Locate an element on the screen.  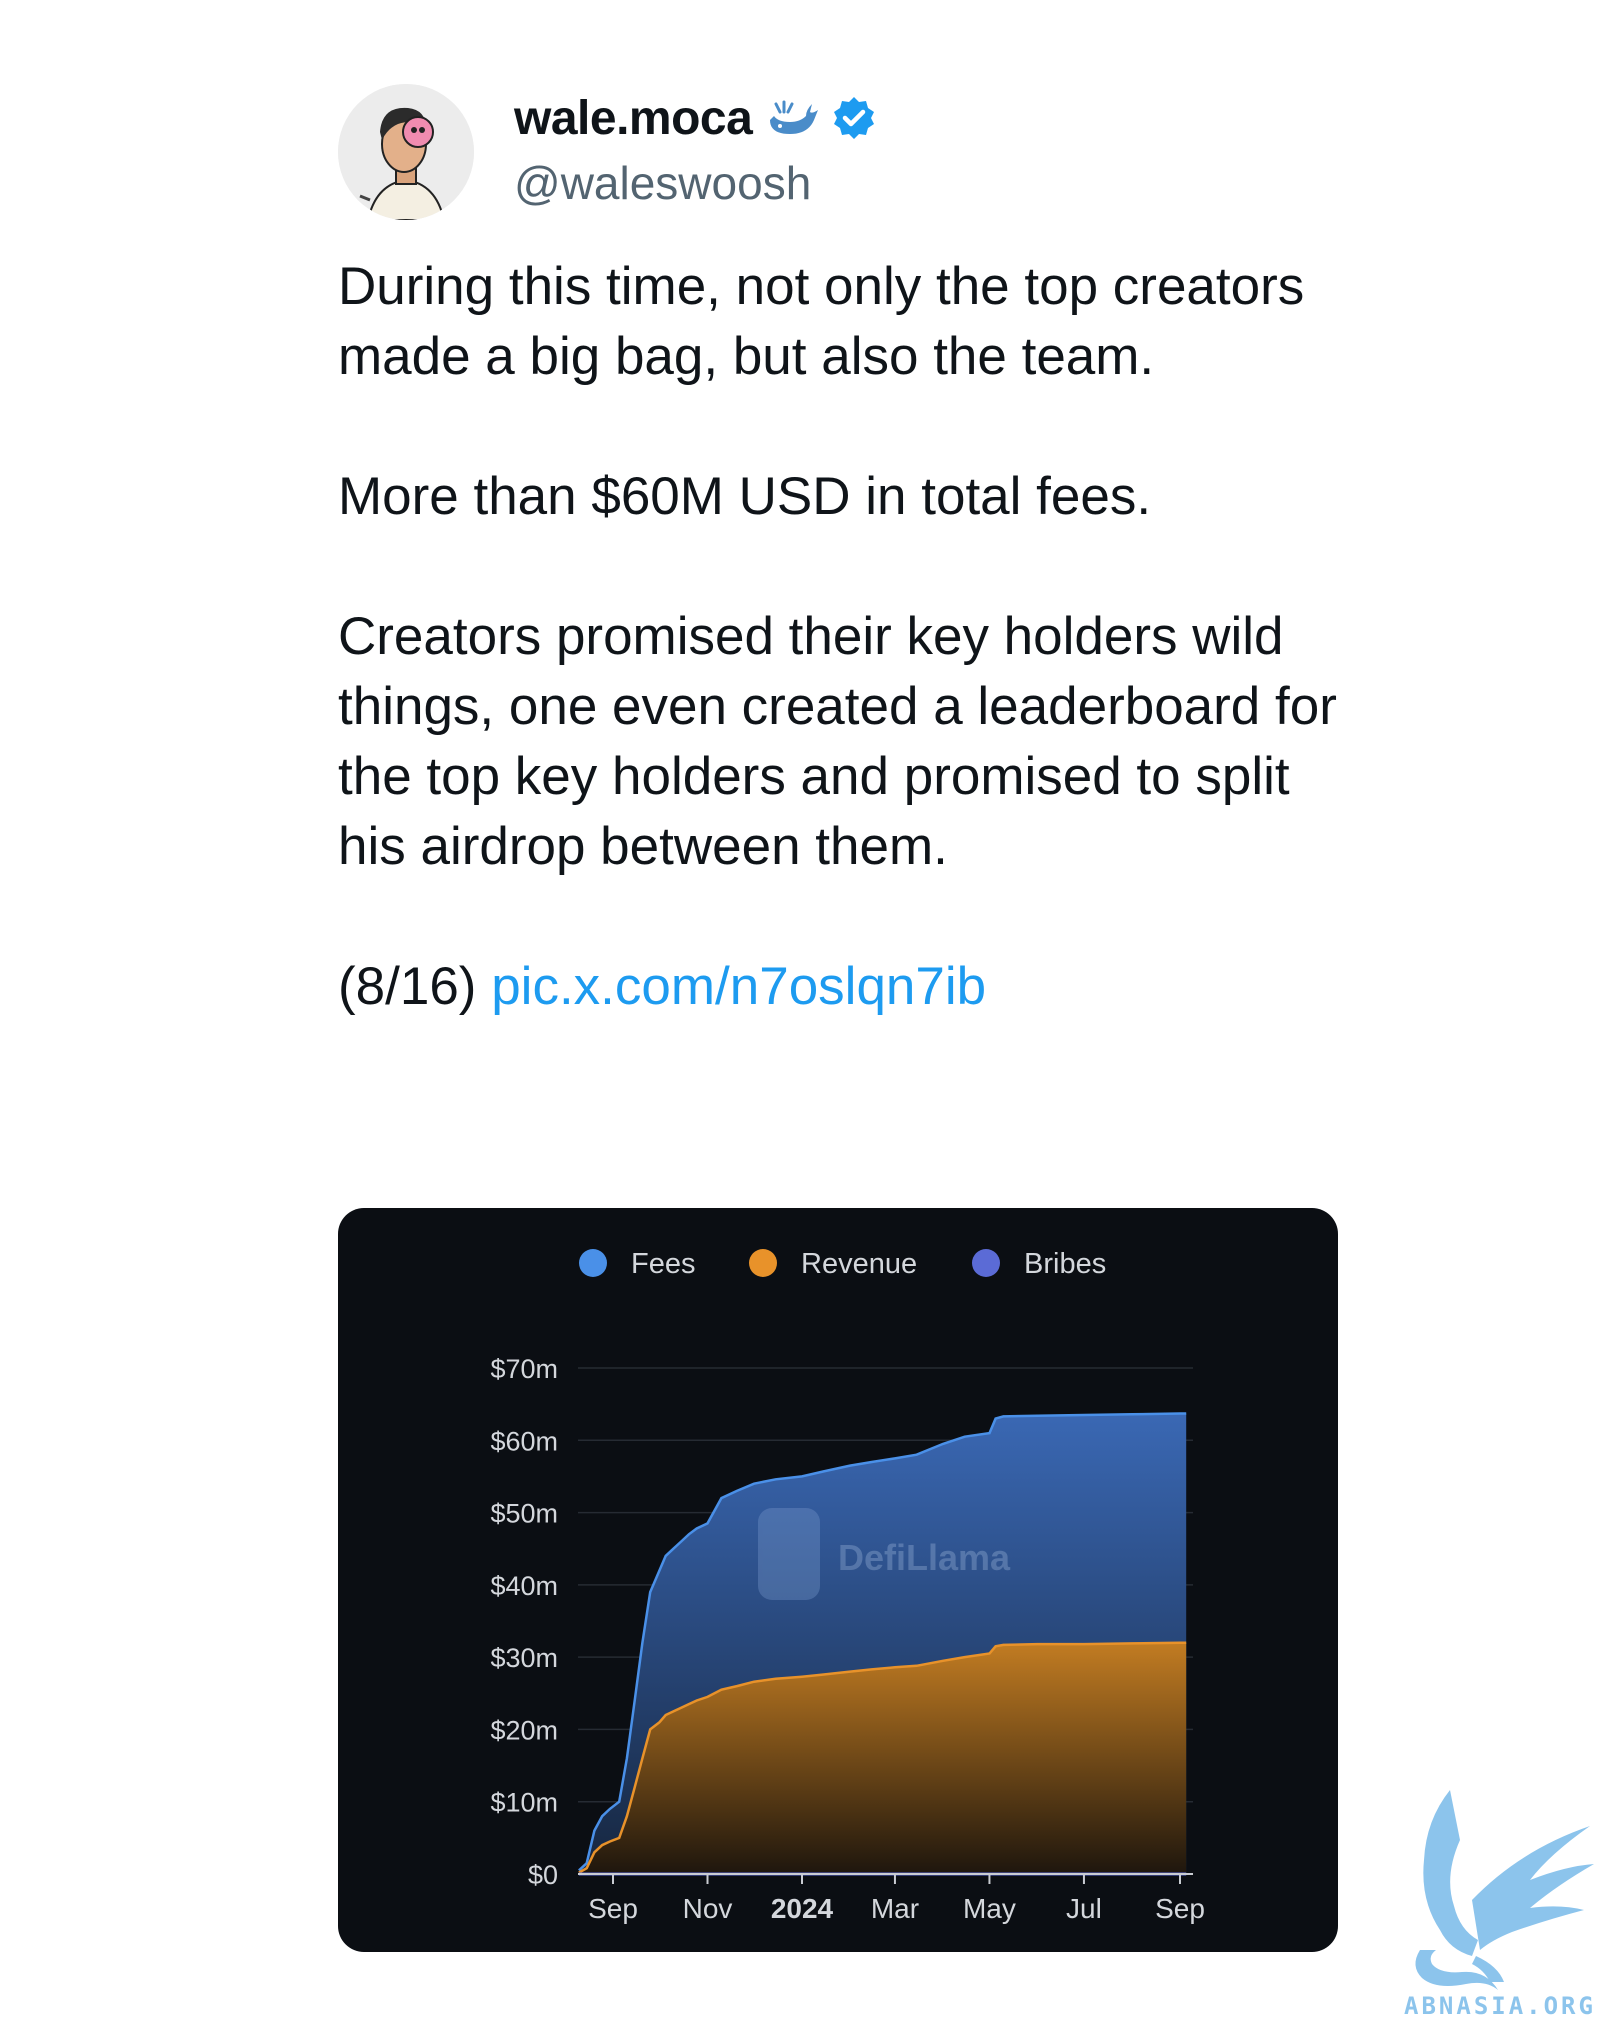
media-link: pic.x.com/n7oslqn7ib is located at coordinates (738, 986).